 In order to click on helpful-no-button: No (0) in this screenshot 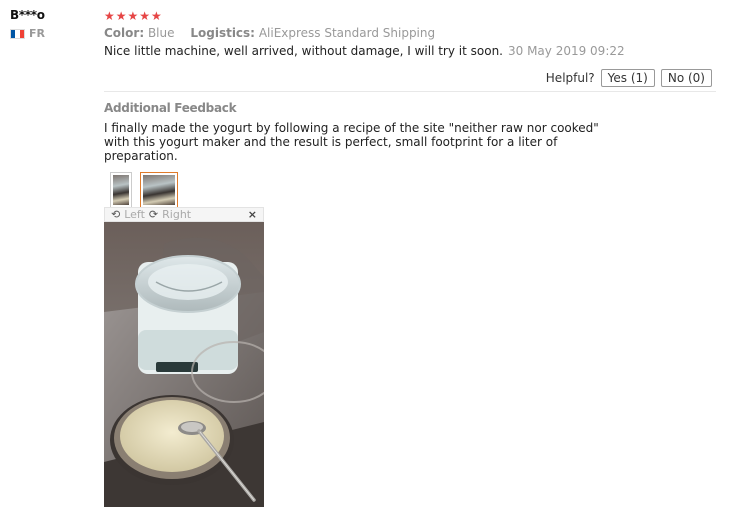, I will do `click(686, 78)`.